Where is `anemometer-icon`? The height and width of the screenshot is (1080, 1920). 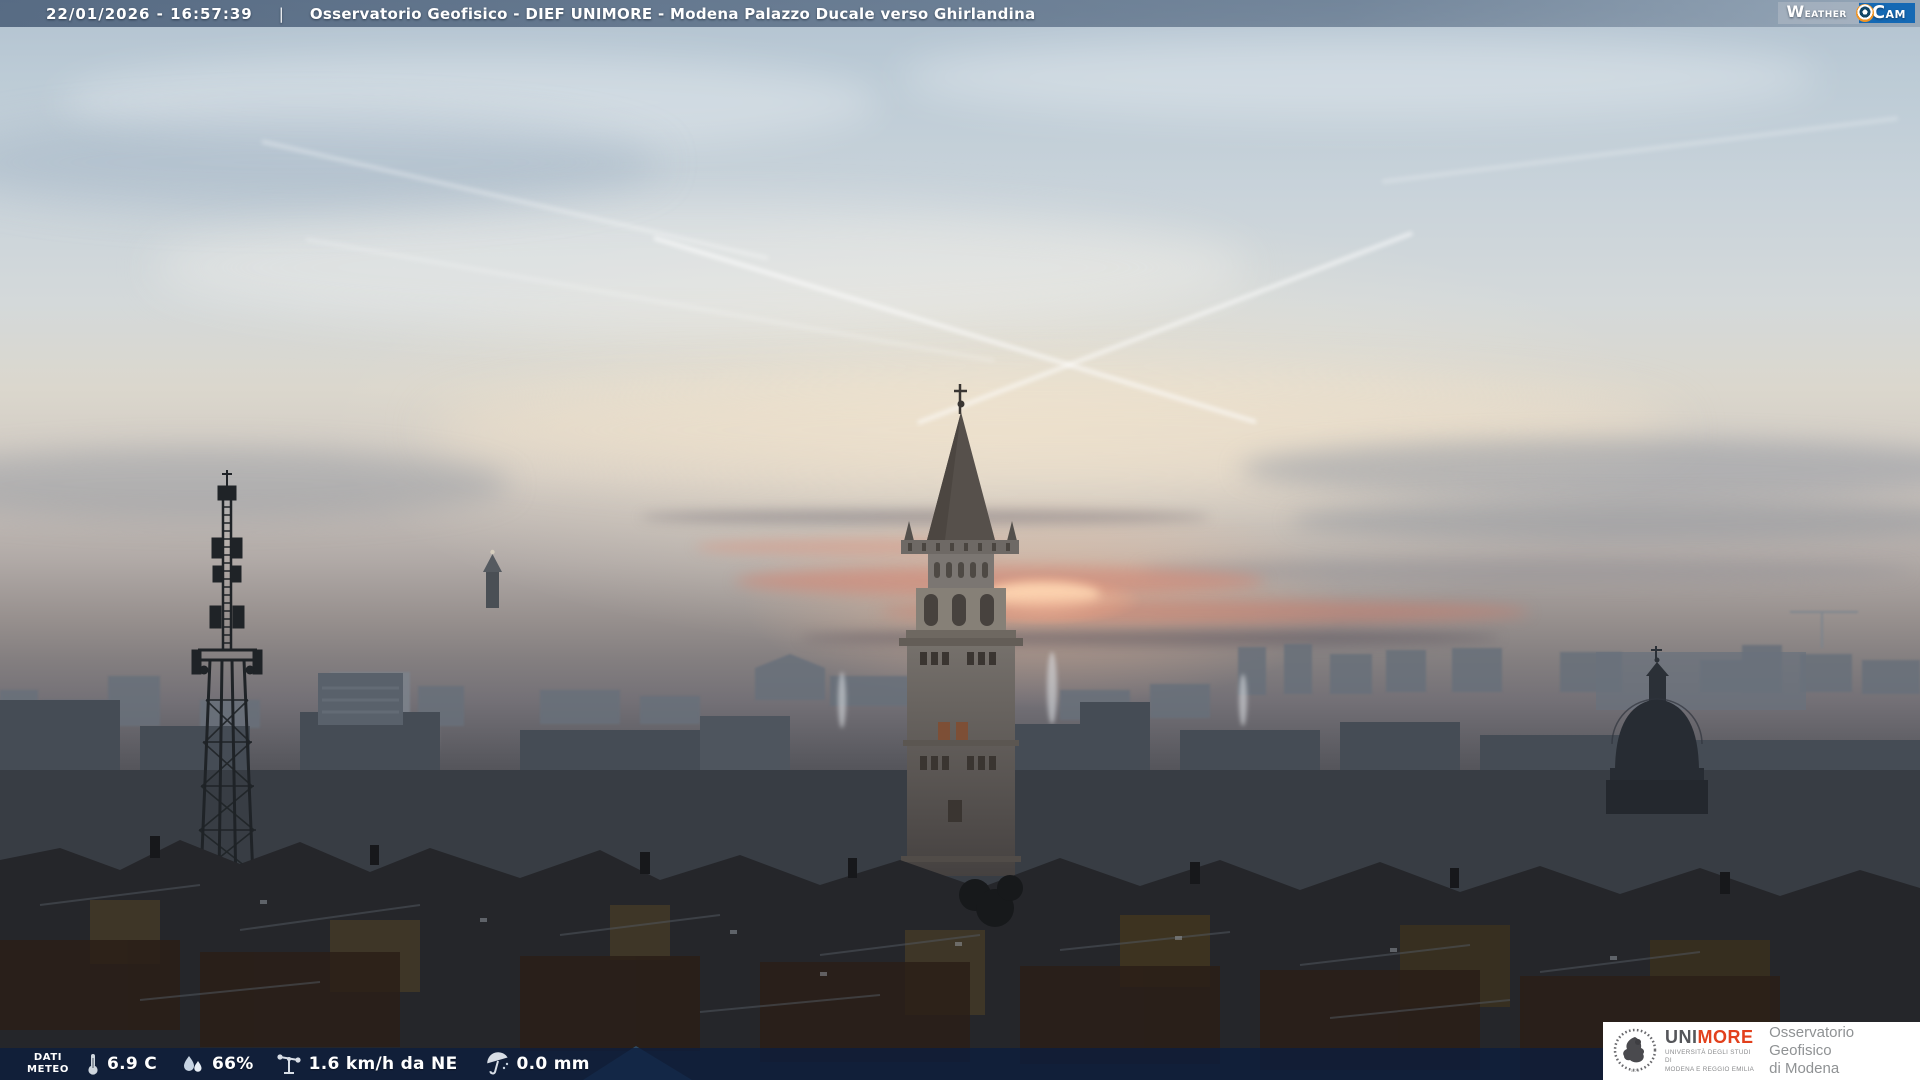
anemometer-icon is located at coordinates (289, 1064).